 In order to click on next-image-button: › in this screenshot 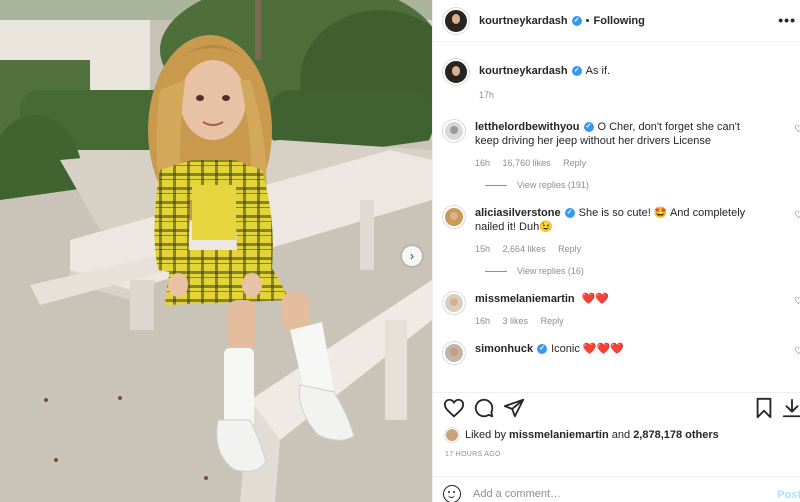, I will do `click(412, 256)`.